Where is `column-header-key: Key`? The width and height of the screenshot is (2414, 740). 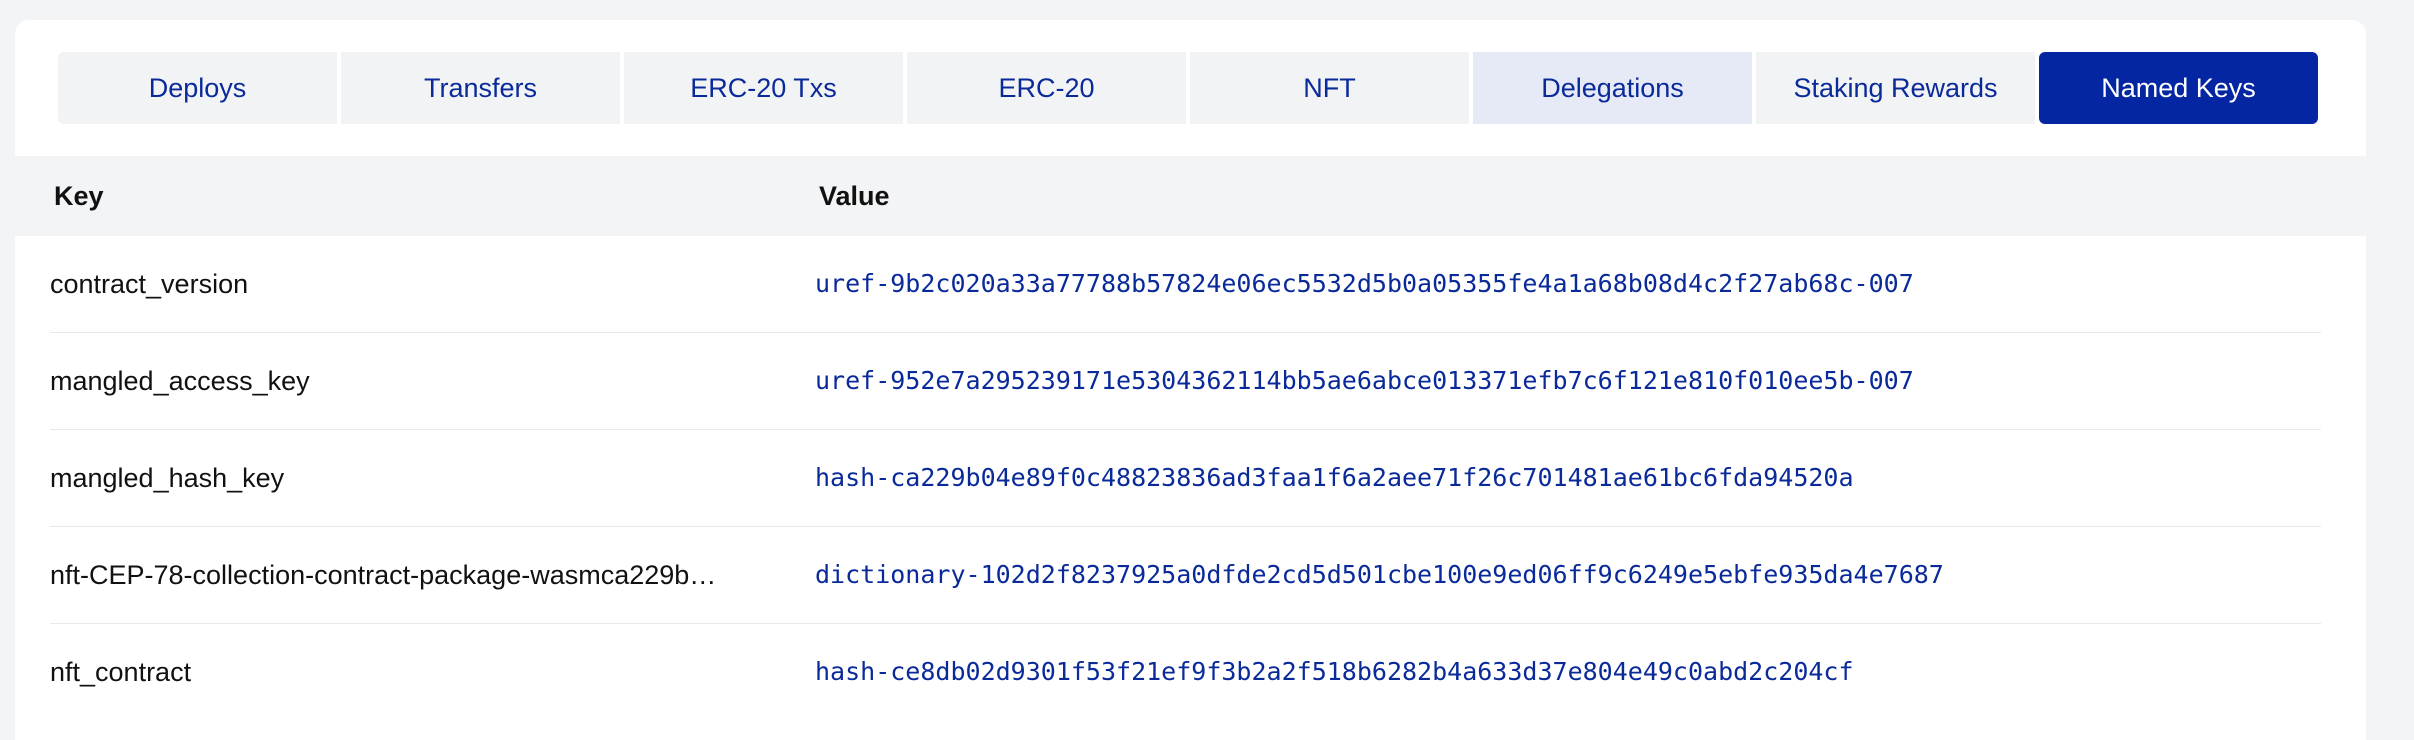
column-header-key: Key is located at coordinates (79, 195).